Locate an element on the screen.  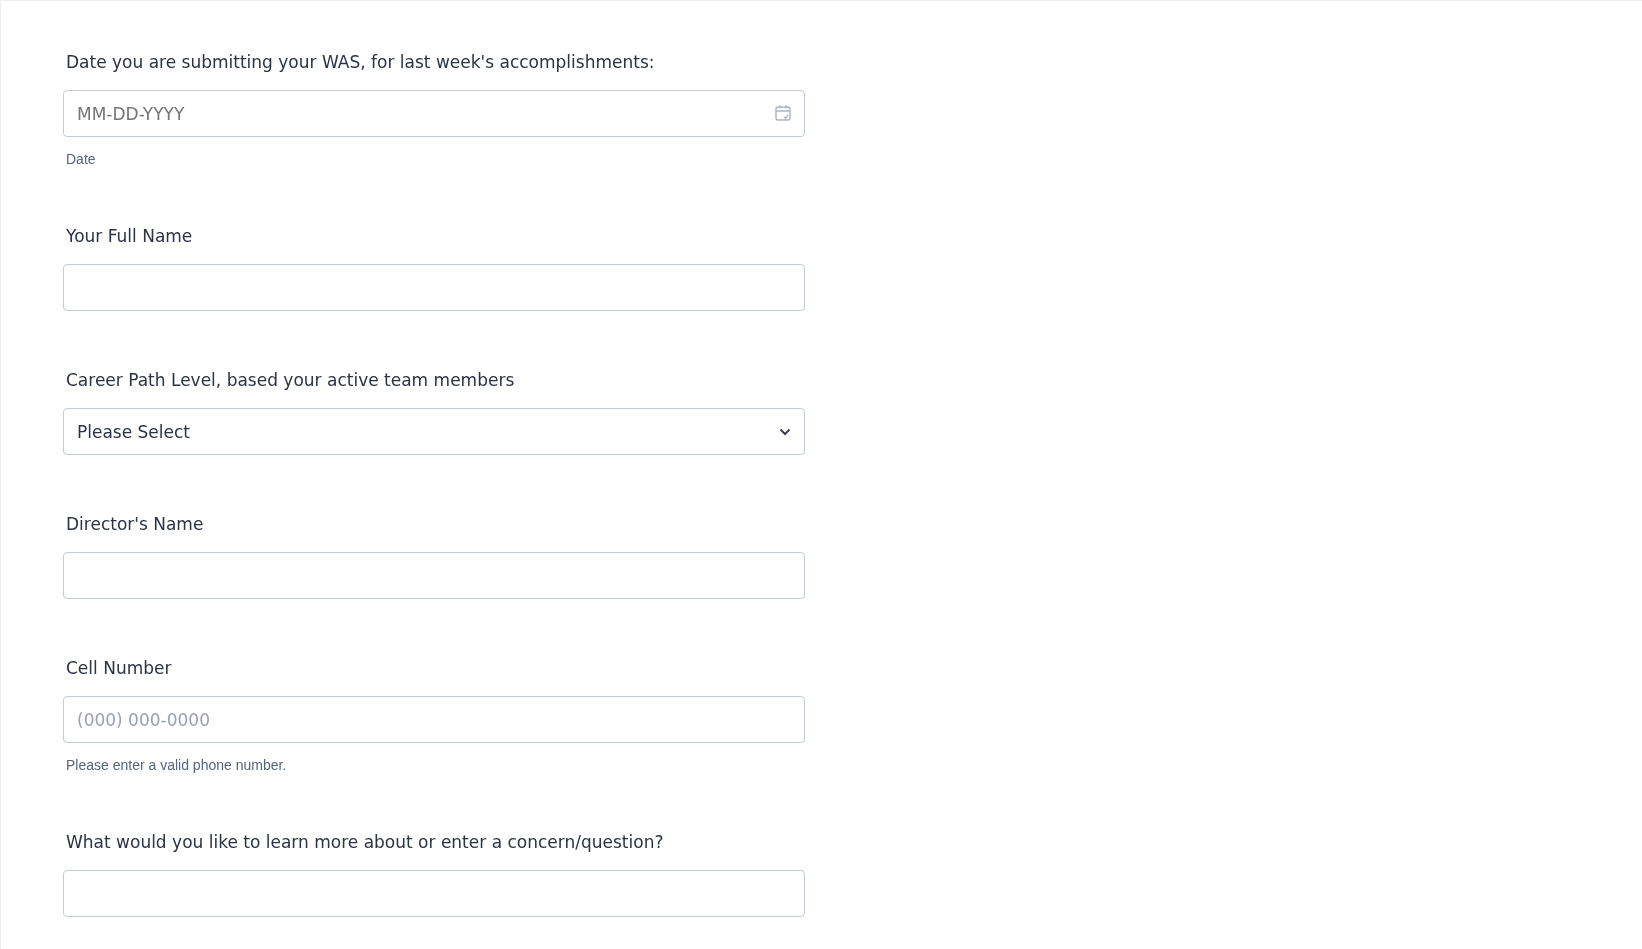
chevron-down-icon is located at coordinates (785, 431).